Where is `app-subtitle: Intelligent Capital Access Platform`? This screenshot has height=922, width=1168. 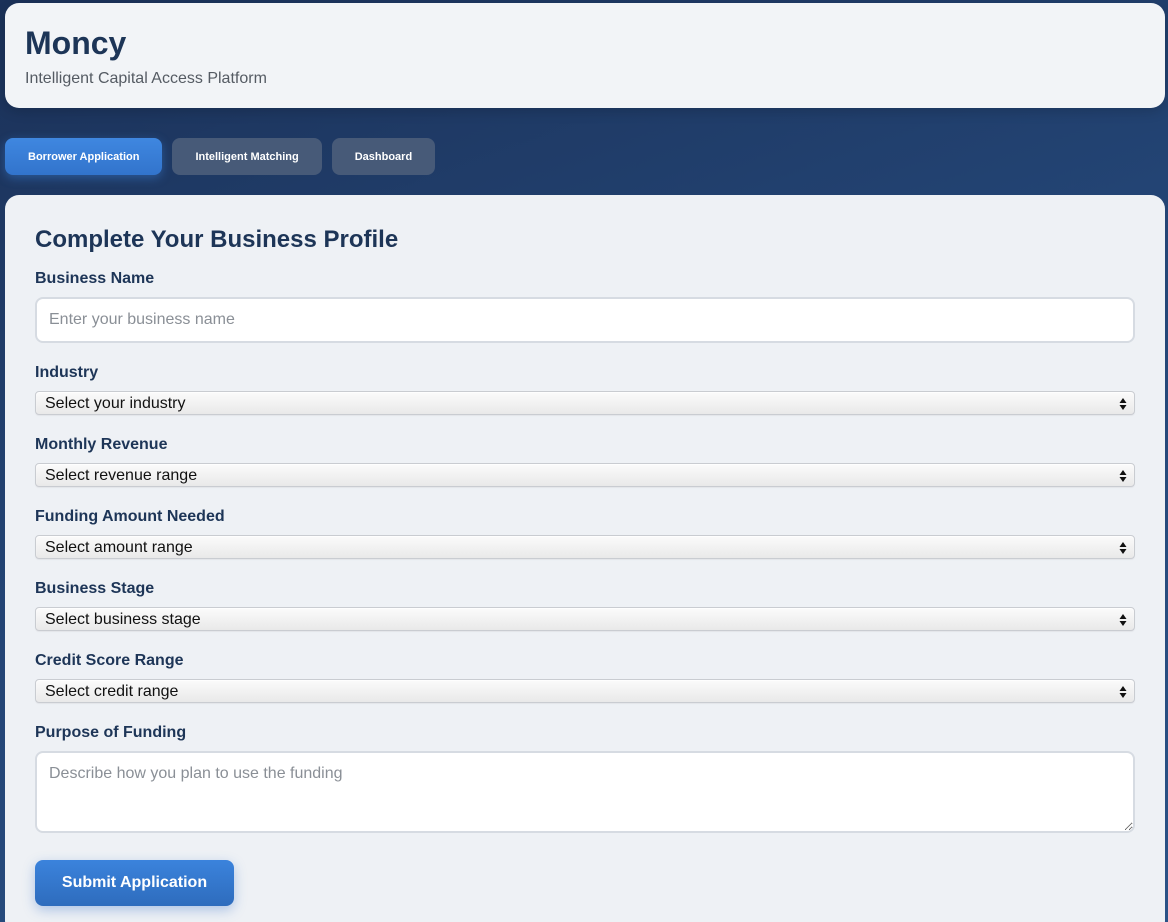
app-subtitle: Intelligent Capital Access Platform is located at coordinates (146, 78).